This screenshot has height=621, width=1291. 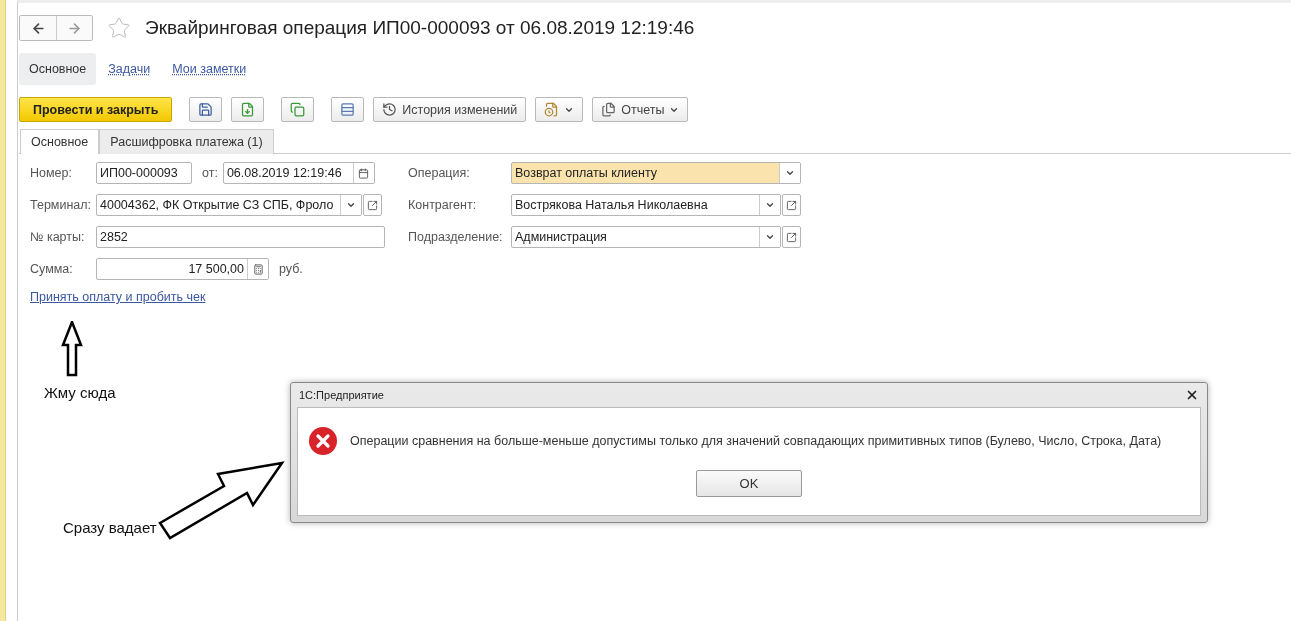 I want to click on field-label: Терминал:, so click(x=61, y=205).